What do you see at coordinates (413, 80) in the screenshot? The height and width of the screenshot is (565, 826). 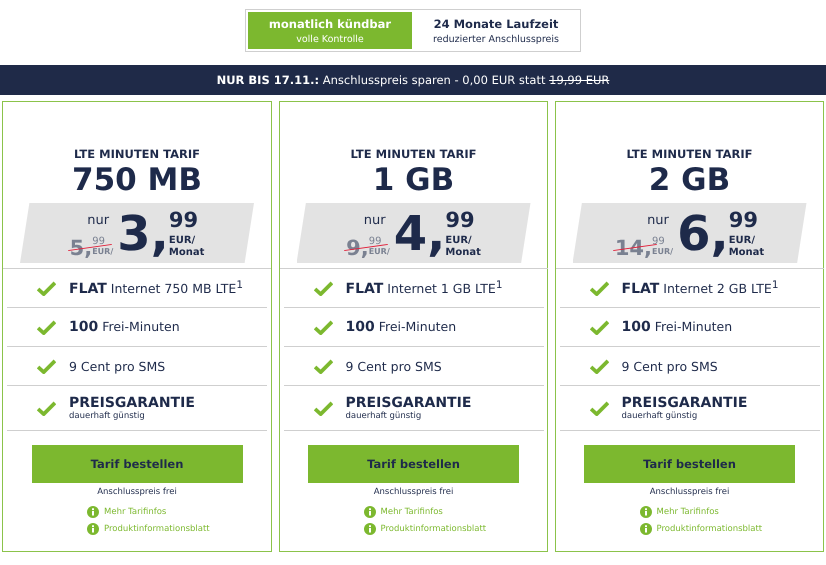 I see `promo-text: NUR BIS 17.11.: Anschlusspreis sparen - 0,00 EUR statt 19,99 EUR` at bounding box center [413, 80].